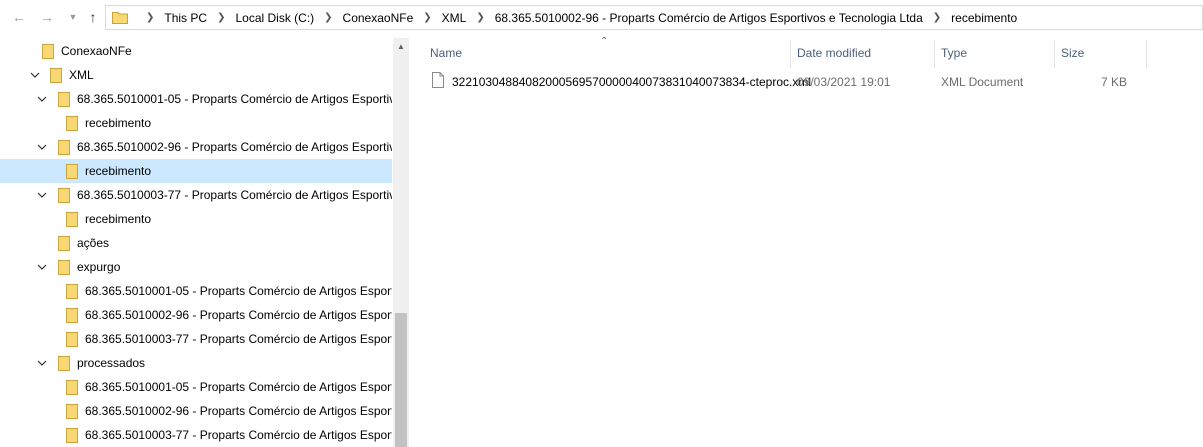 This screenshot has height=447, width=1203. I want to click on tree-item: XML, so click(196, 75).